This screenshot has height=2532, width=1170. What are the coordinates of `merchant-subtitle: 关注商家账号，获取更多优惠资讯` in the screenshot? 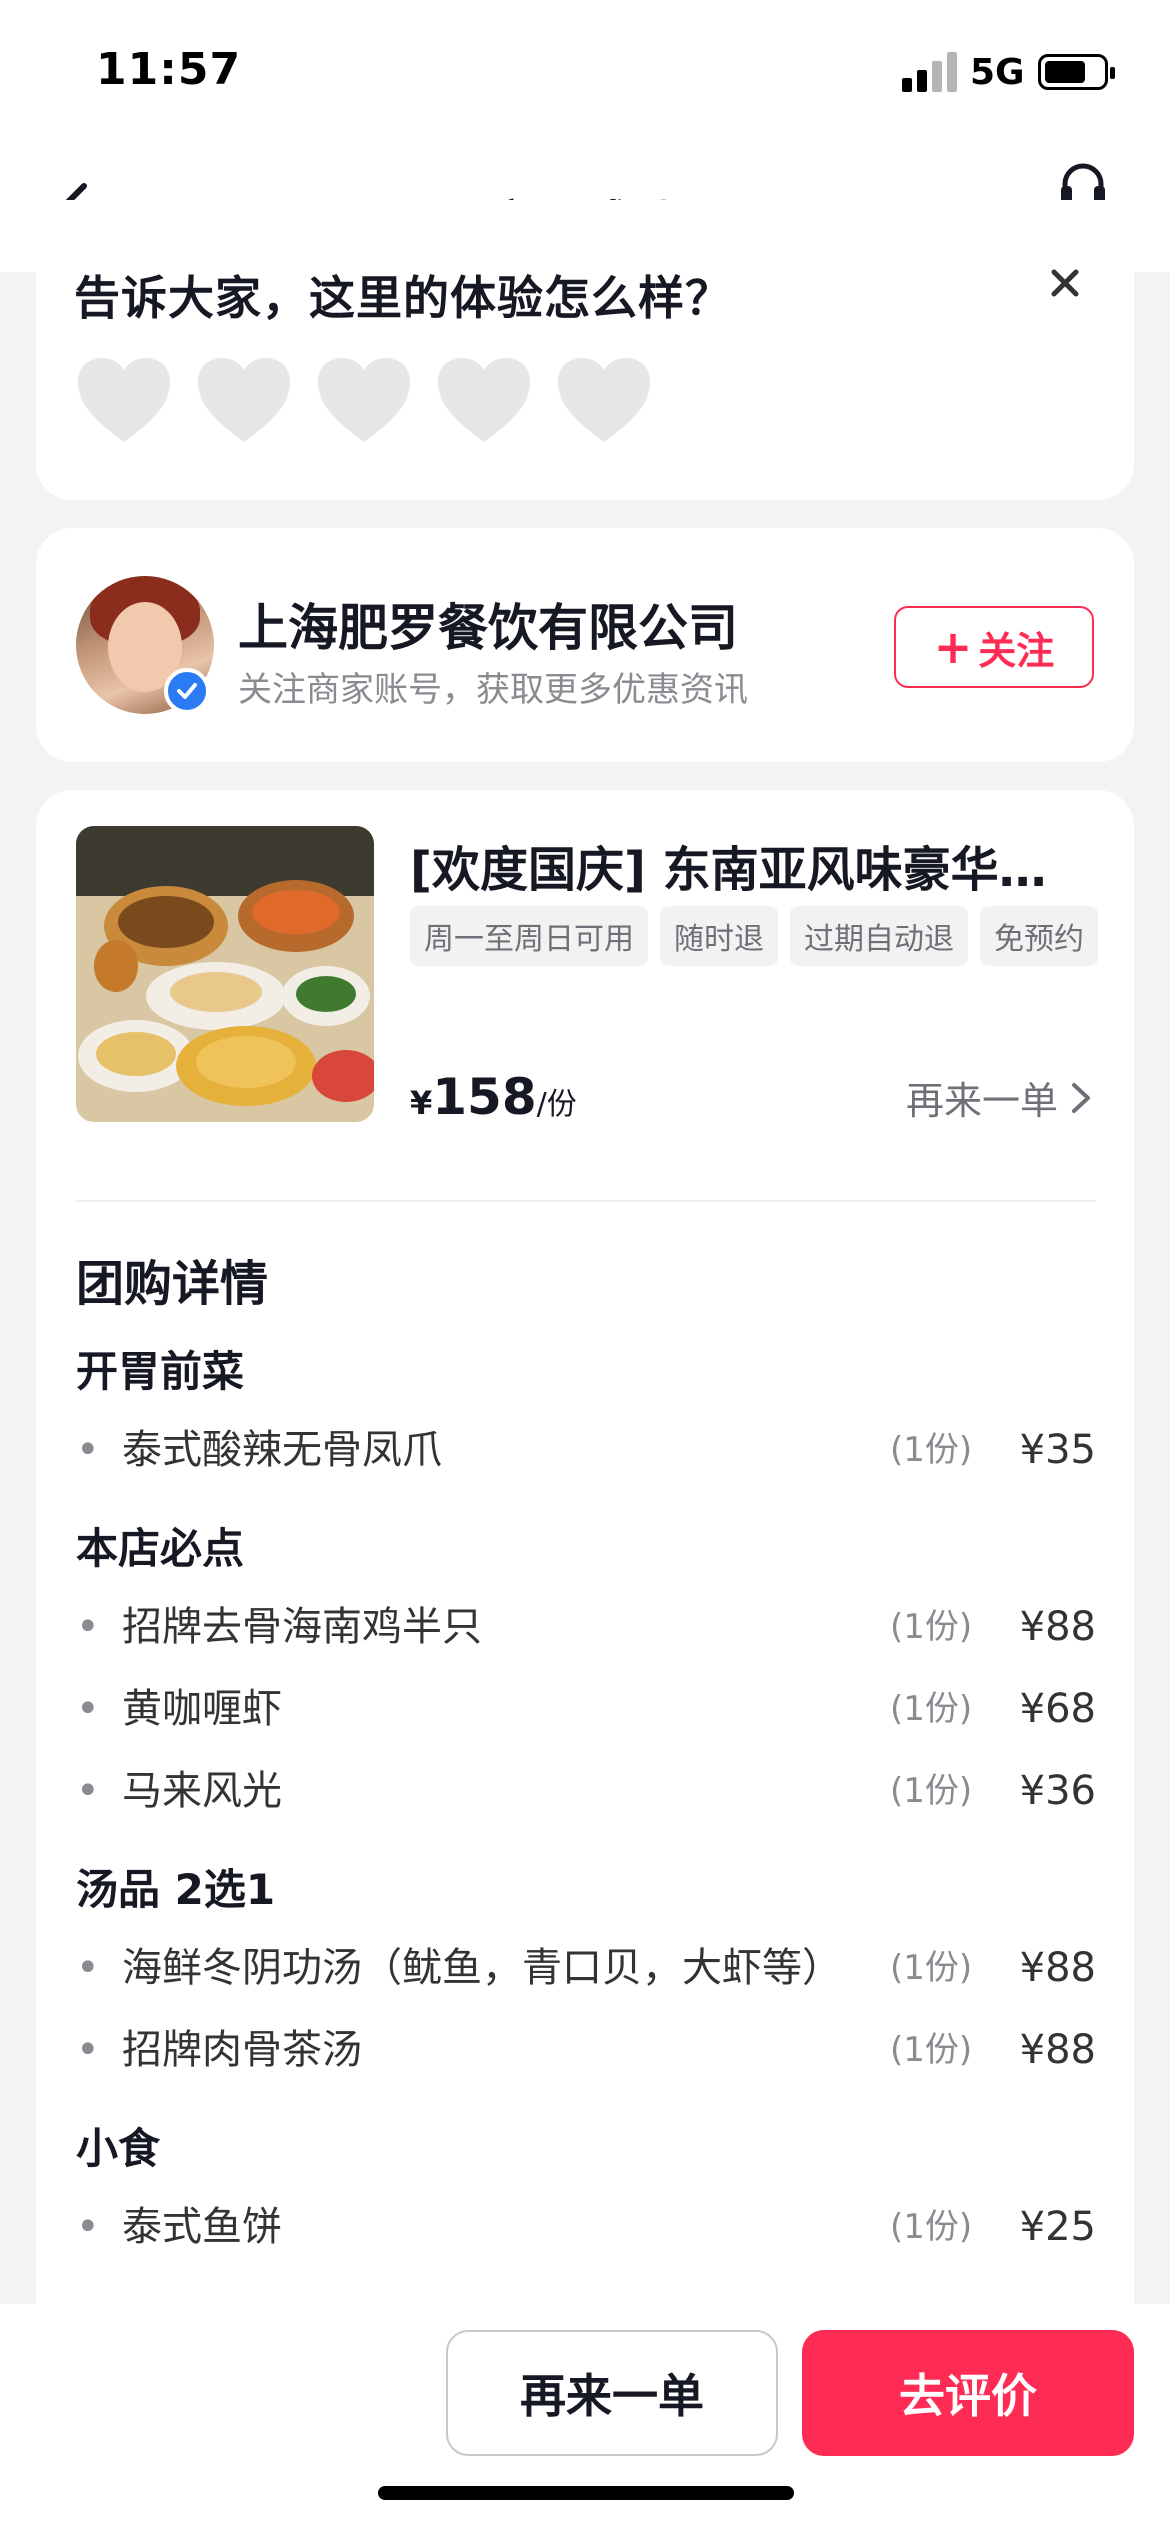 It's located at (493, 690).